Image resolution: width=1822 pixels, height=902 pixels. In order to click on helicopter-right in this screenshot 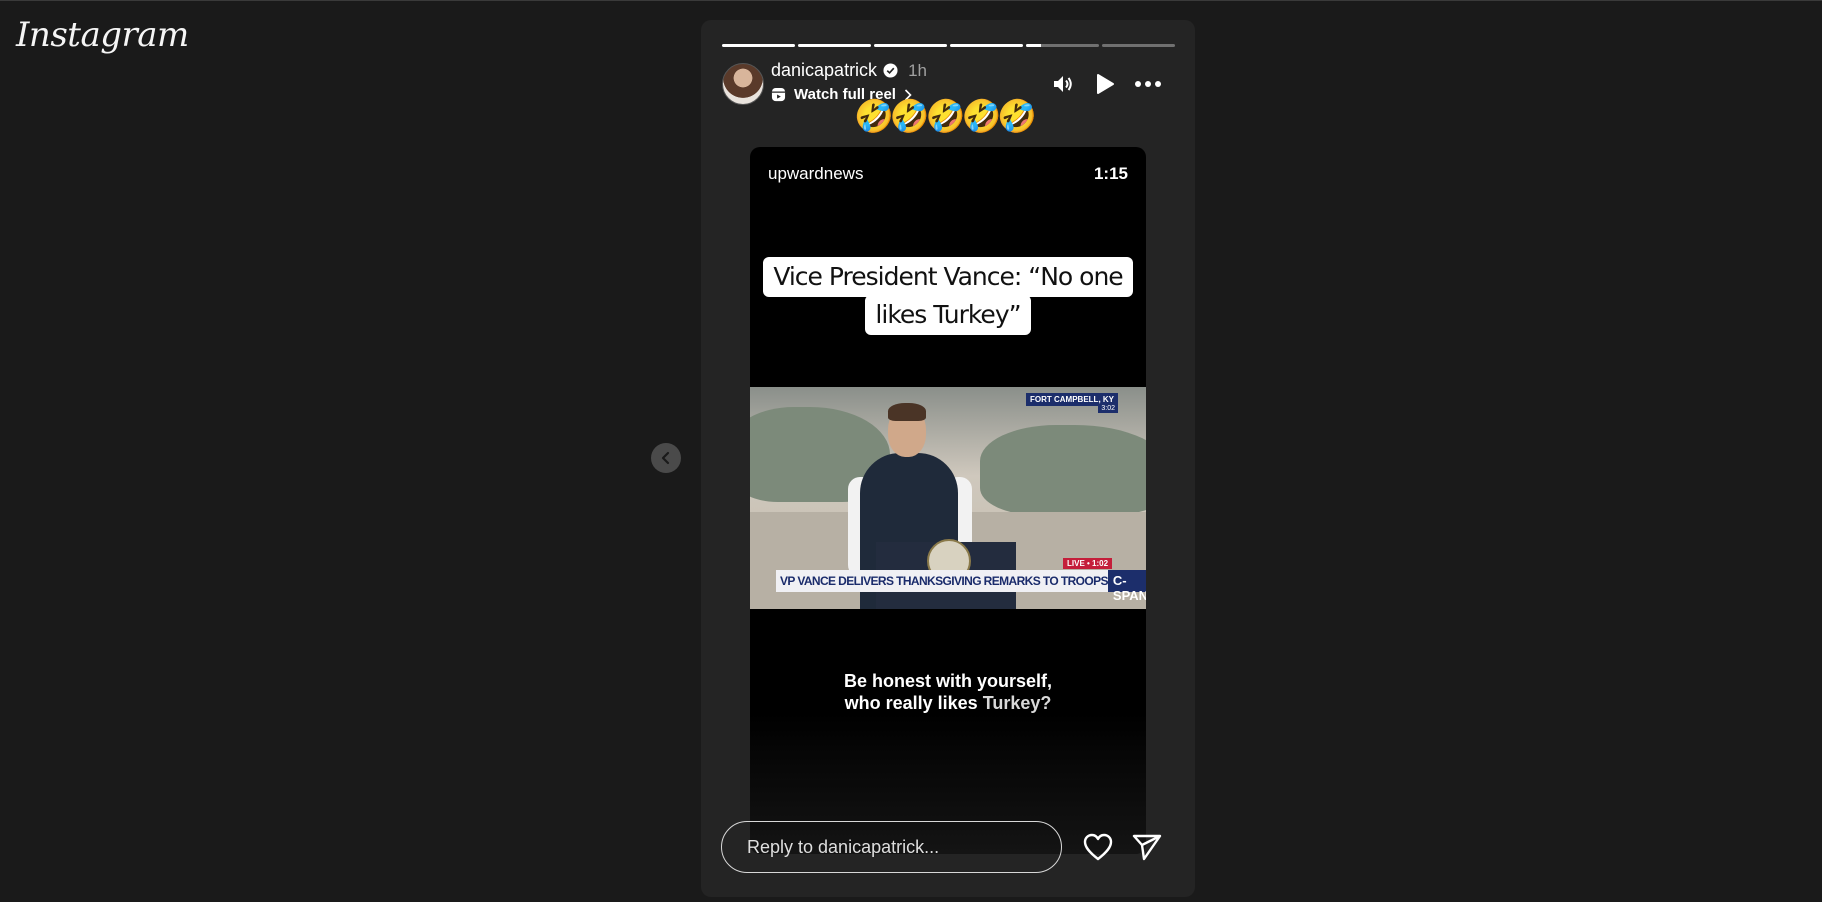, I will do `click(1063, 470)`.